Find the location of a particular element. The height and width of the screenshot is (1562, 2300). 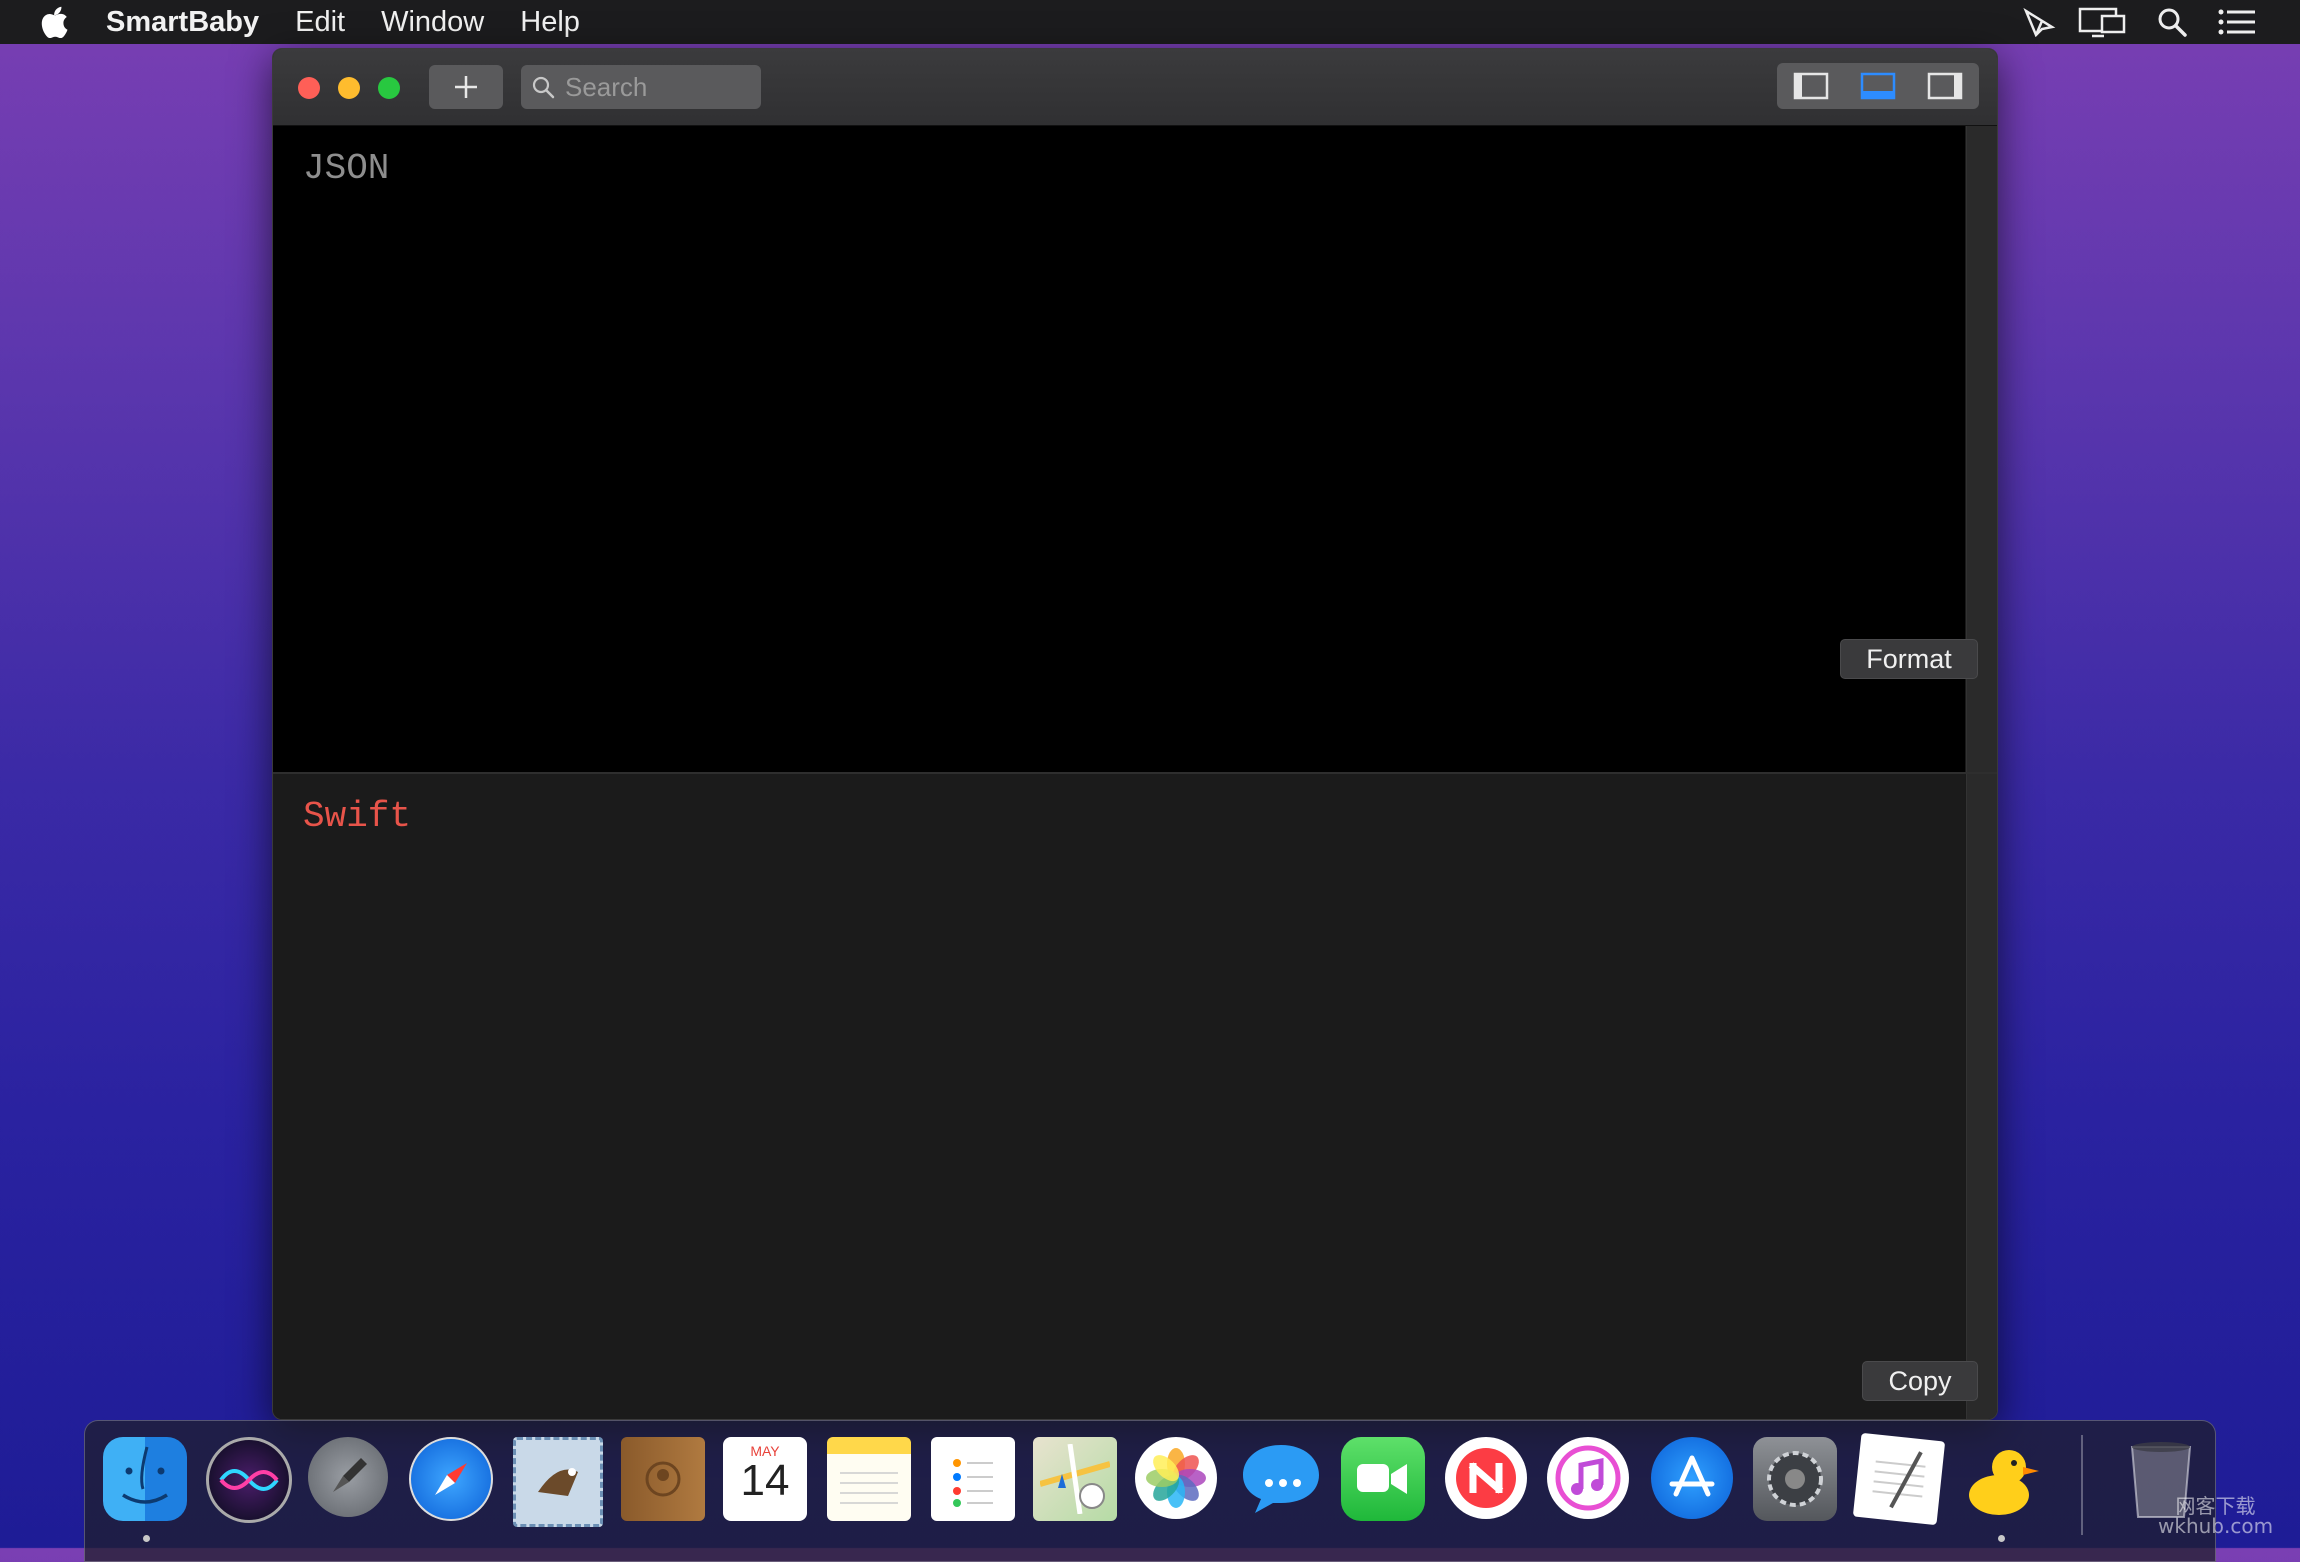

copy-button: Copy is located at coordinates (1920, 1381).